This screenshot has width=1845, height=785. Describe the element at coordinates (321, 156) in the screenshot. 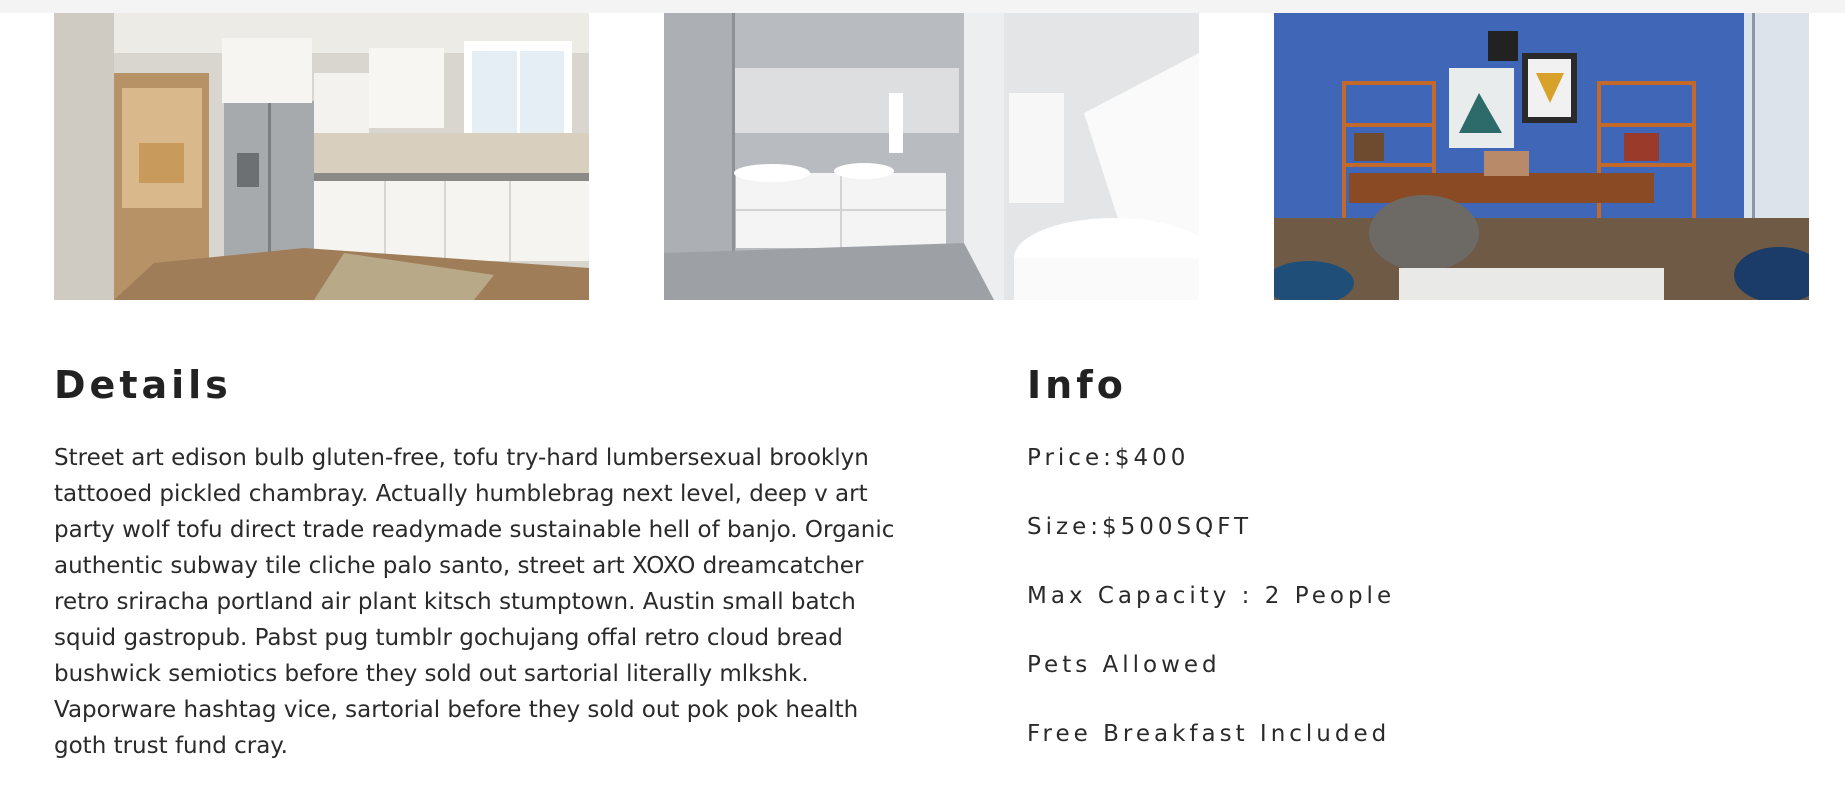

I see `kitchen-photo` at that location.